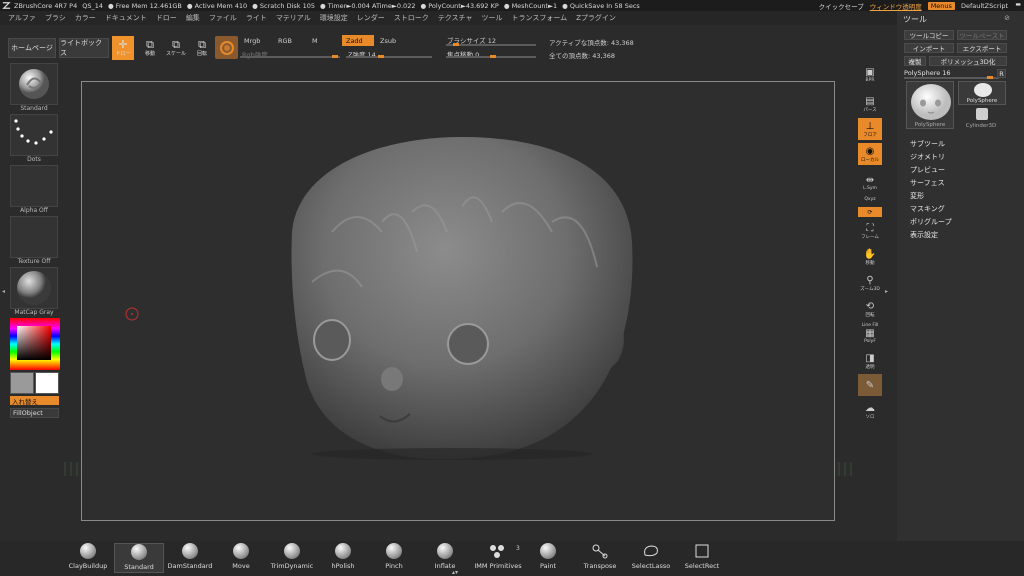  Describe the element at coordinates (411, 18) in the screenshot. I see `menu-stroke: ストローク` at that location.